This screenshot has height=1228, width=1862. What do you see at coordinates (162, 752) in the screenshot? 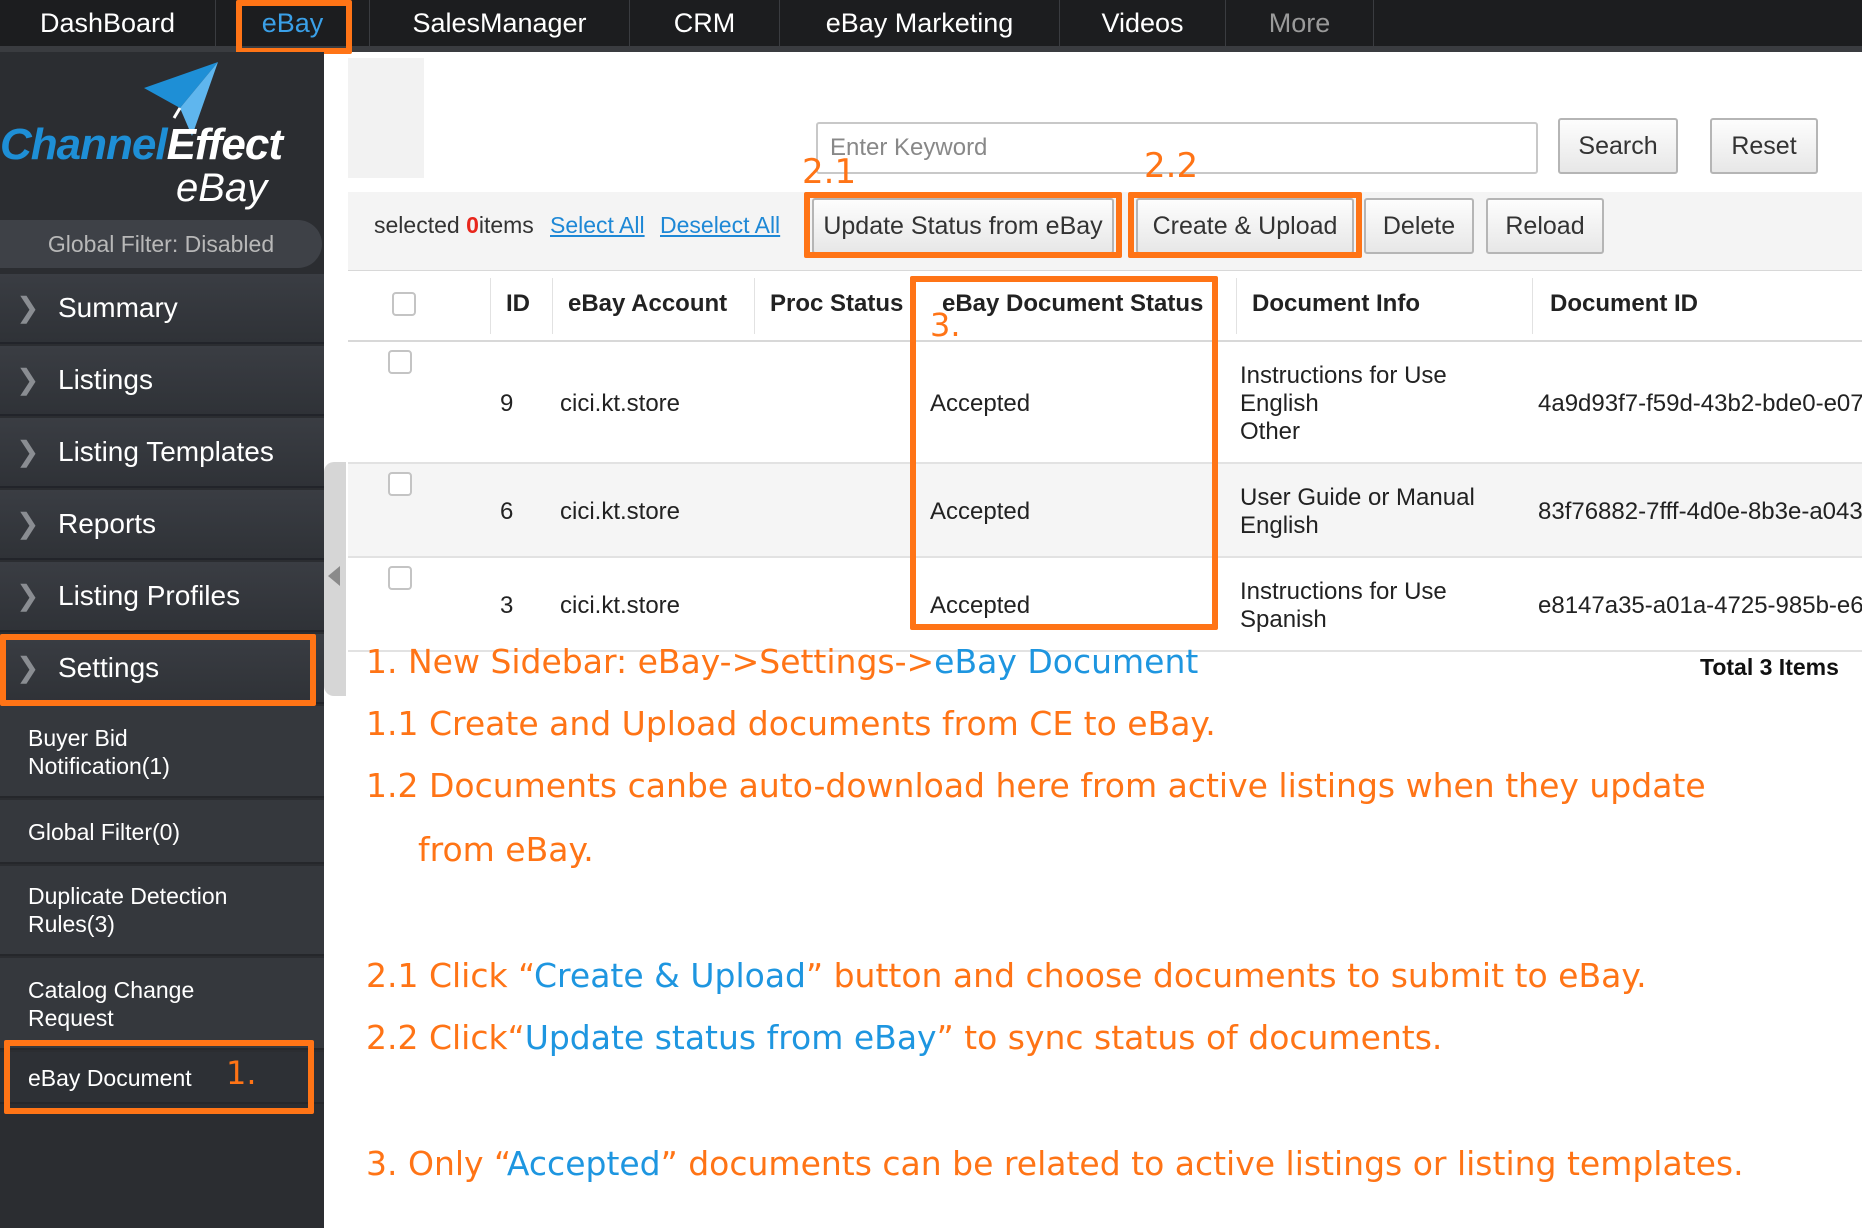
I see `sidebar-subitem-buyer-bid-notification: Buyer Bid Notification(1)` at bounding box center [162, 752].